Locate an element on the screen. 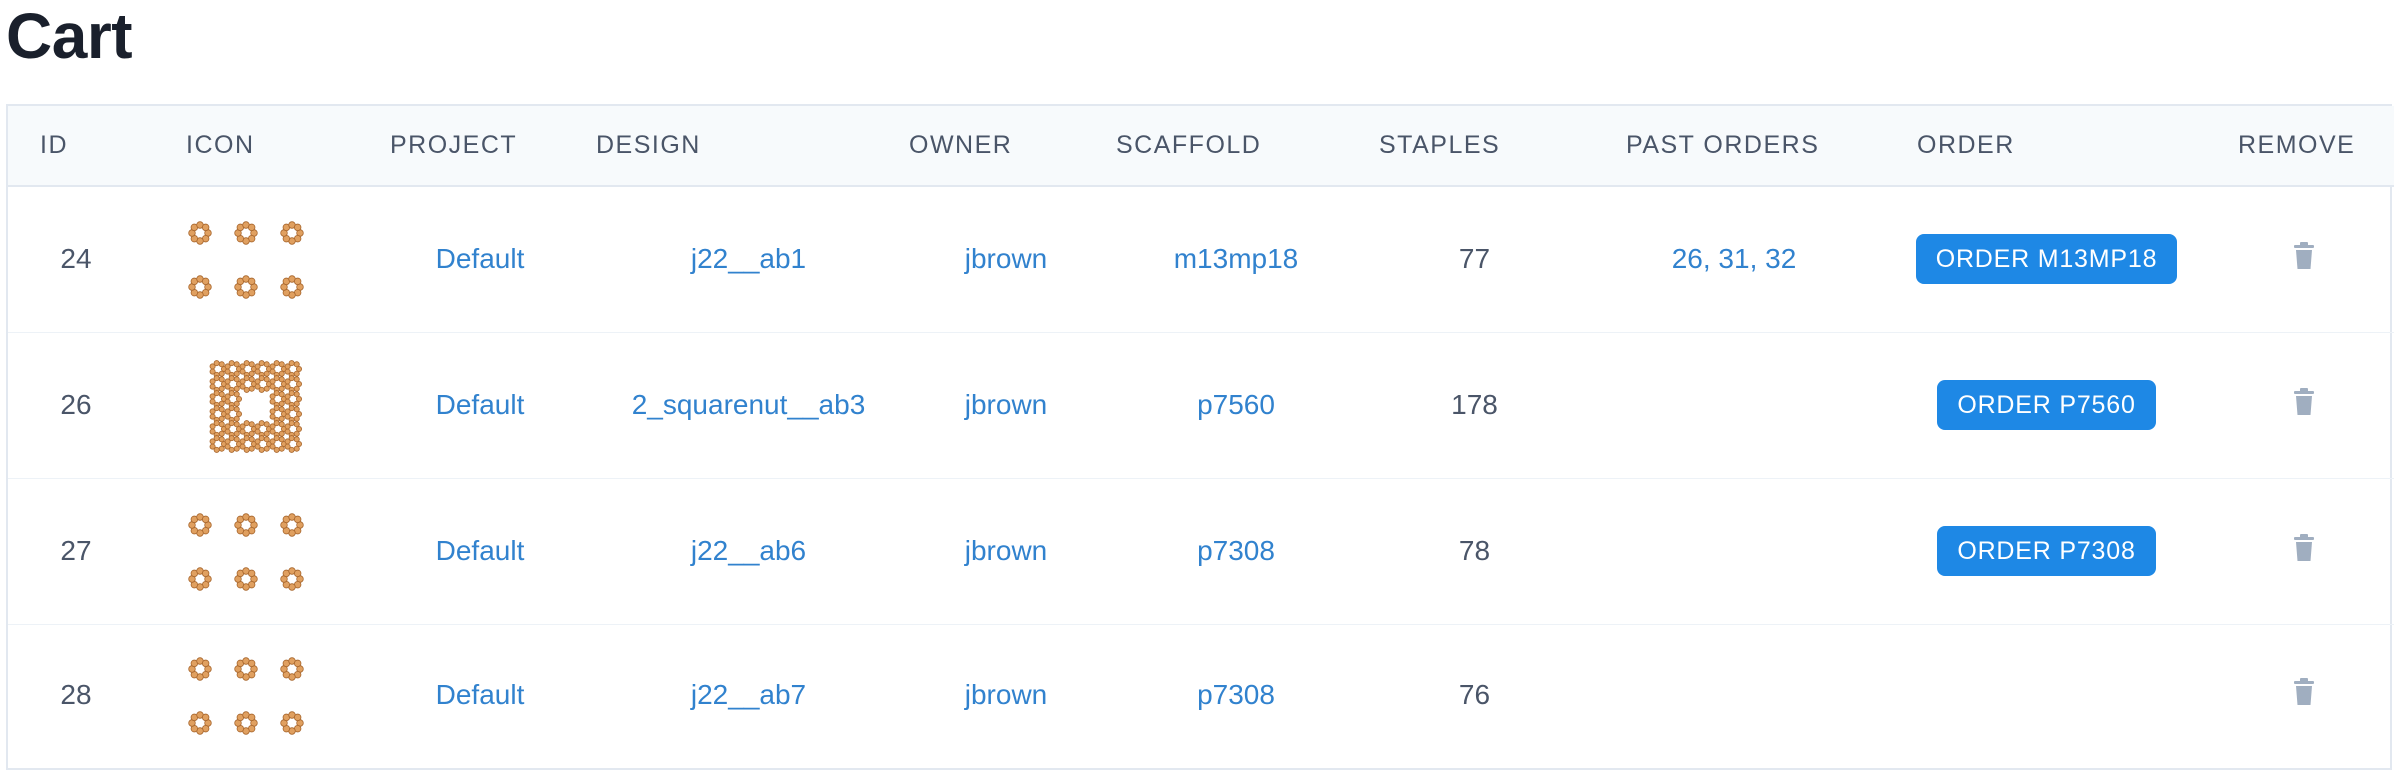 The height and width of the screenshot is (782, 2400). scaffold-link: p7560 is located at coordinates (1236, 405).